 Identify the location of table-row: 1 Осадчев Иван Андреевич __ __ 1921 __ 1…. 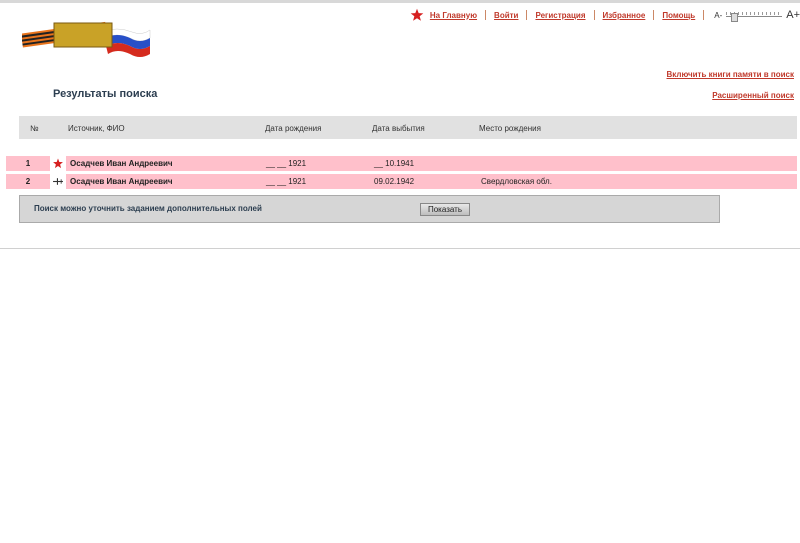
(401, 163).